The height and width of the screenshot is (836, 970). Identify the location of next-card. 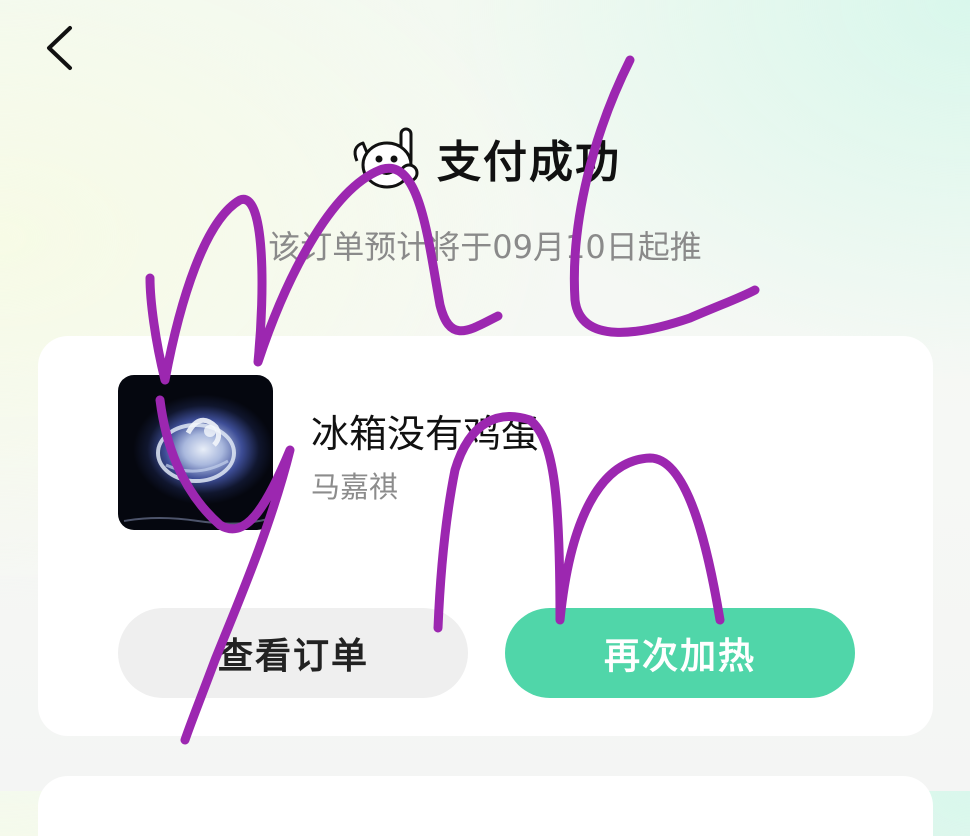
(485, 806).